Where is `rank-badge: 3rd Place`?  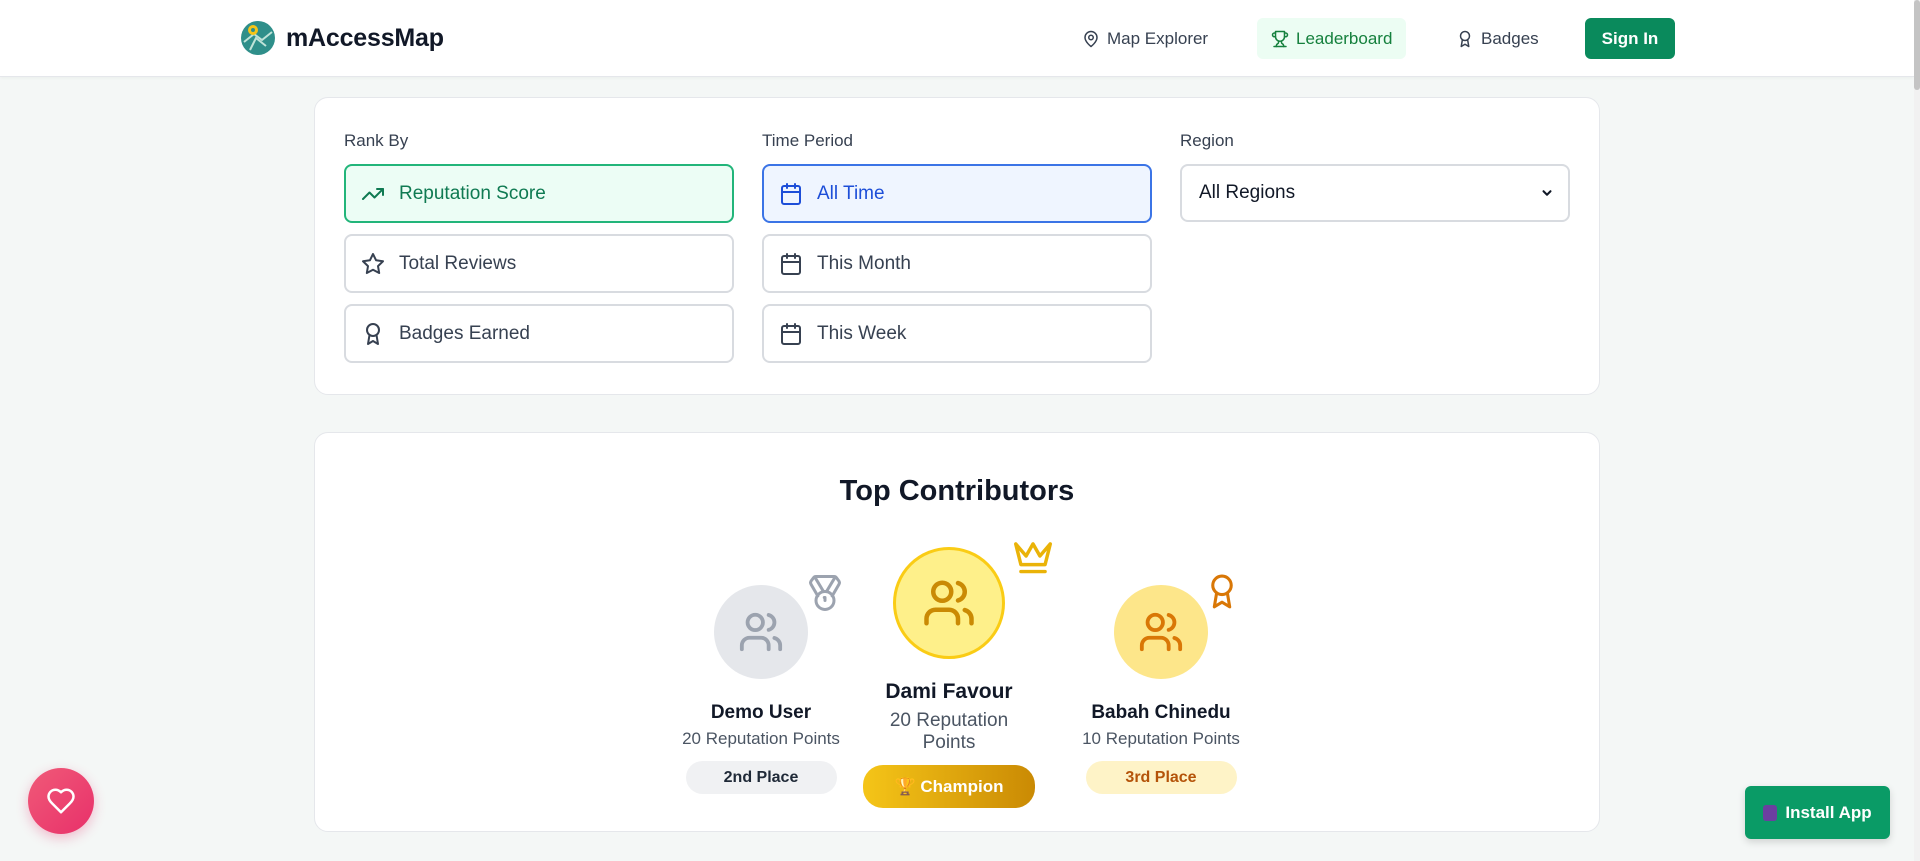
rank-badge: 3rd Place is located at coordinates (1161, 777).